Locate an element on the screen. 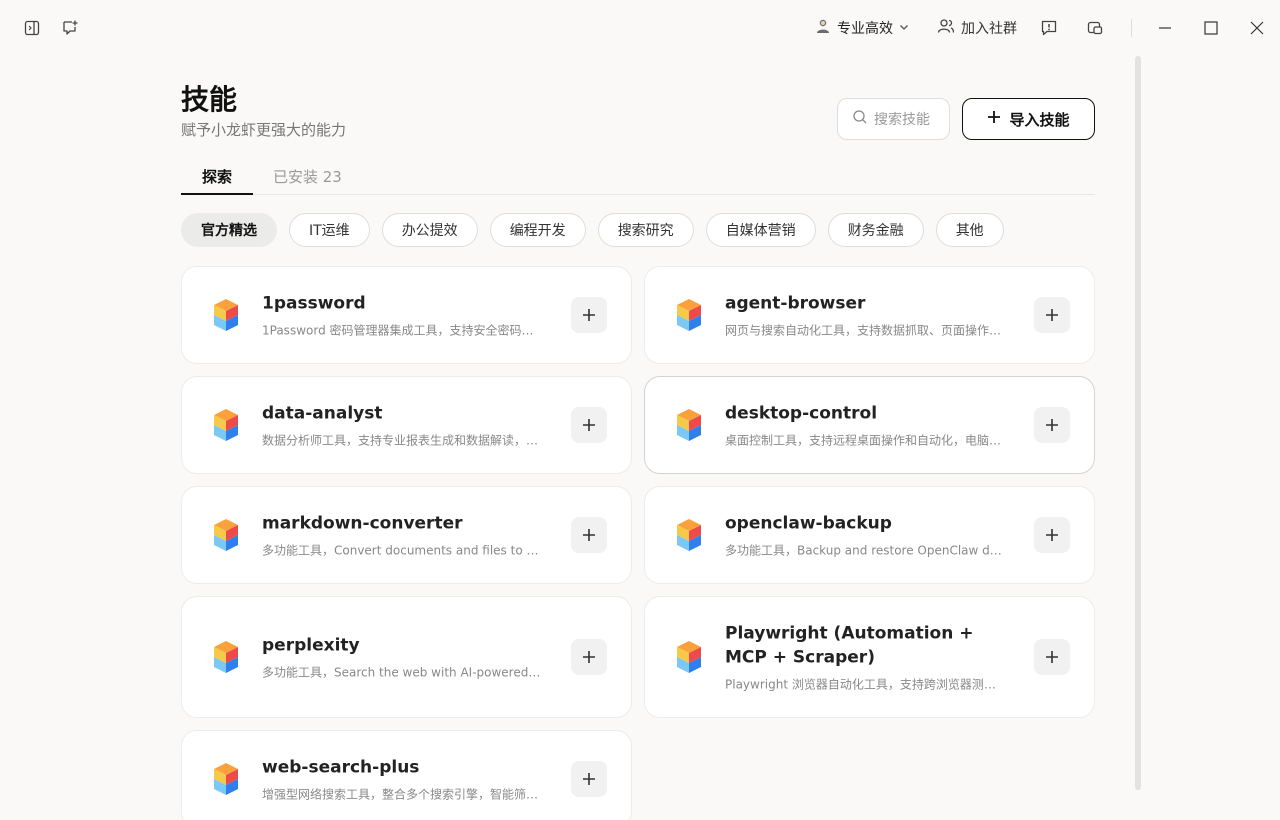  new-chat-icon is located at coordinates (70, 28).